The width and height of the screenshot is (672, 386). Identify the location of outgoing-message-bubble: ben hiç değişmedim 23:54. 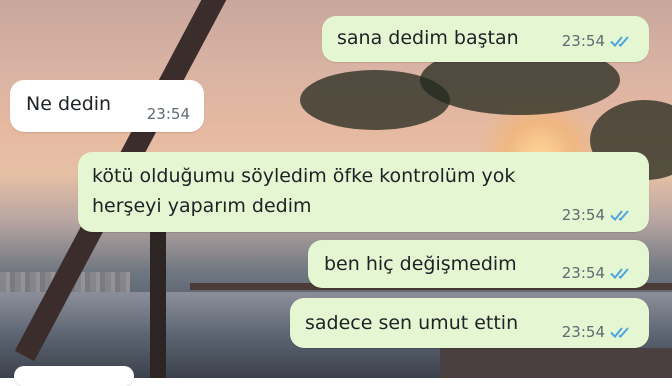
(478, 264).